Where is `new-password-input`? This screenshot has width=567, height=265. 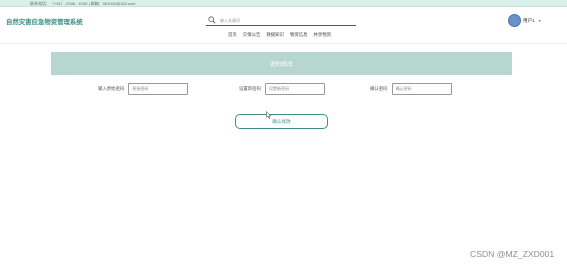 new-password-input is located at coordinates (294, 88).